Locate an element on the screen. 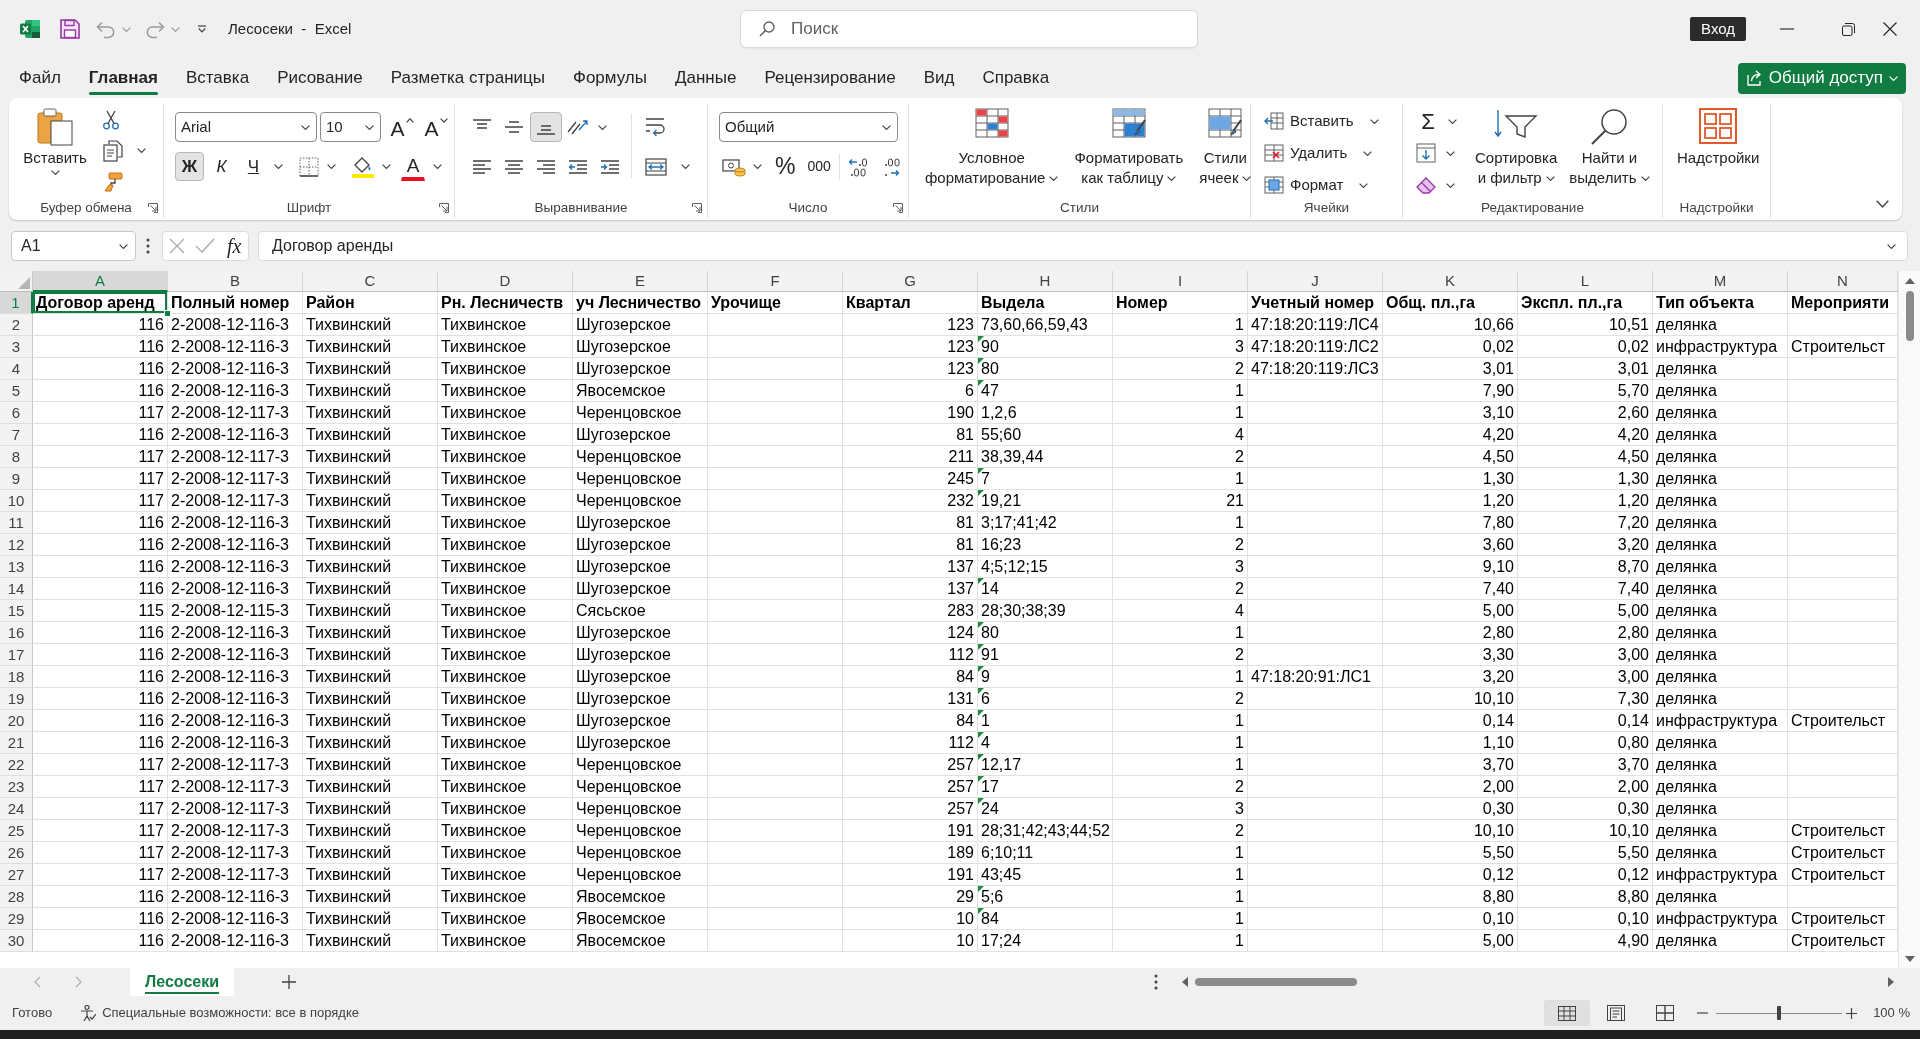 This screenshot has width=1920, height=1039. ribbon-tab: Рецензирование is located at coordinates (830, 78).